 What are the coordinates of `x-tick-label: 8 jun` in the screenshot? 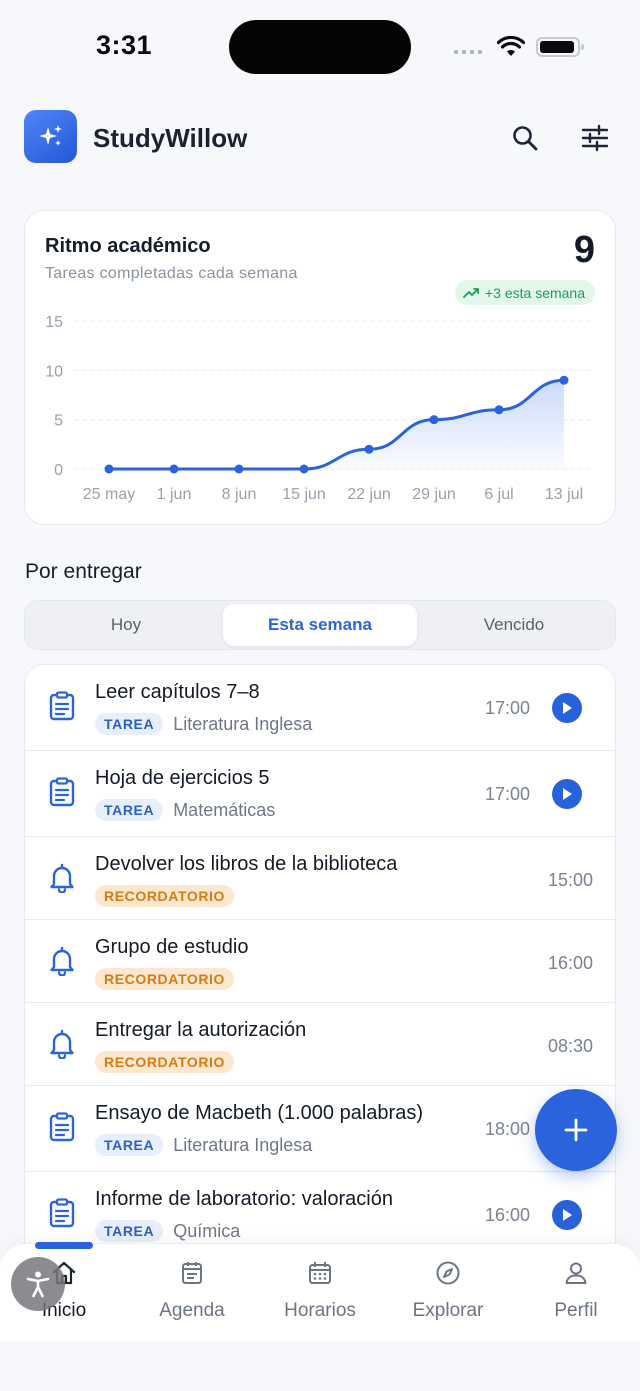 It's located at (239, 494).